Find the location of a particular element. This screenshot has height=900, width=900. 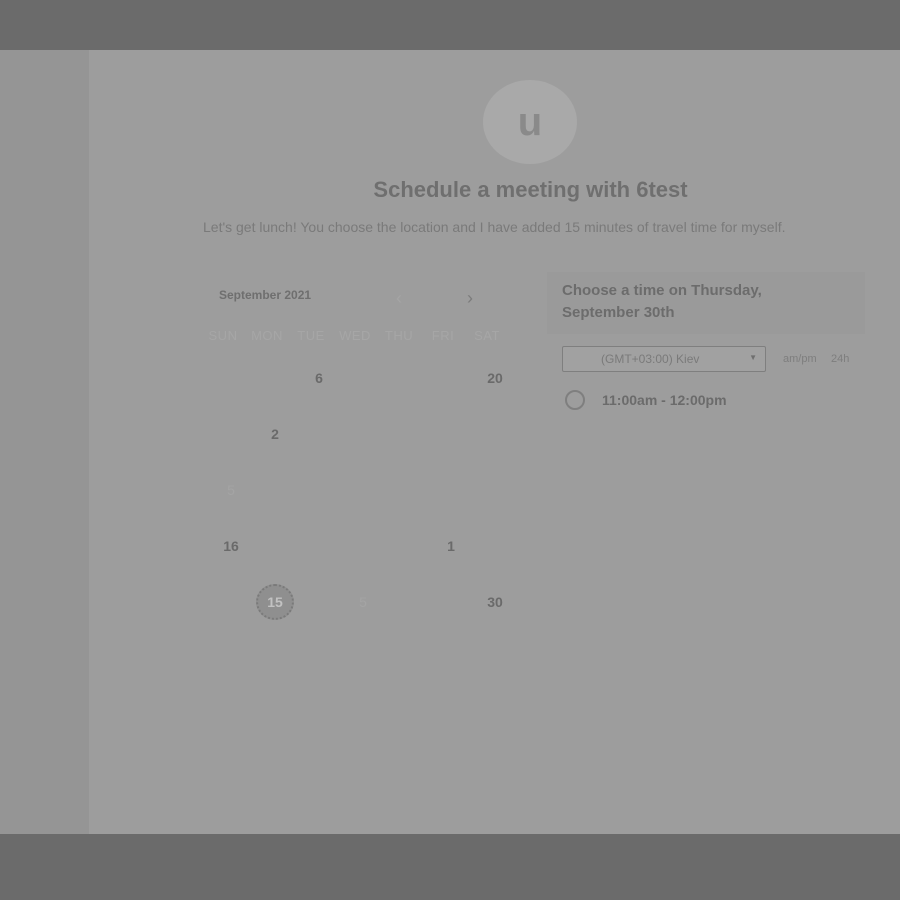

calendar-day-today: 15 is located at coordinates (275, 602).